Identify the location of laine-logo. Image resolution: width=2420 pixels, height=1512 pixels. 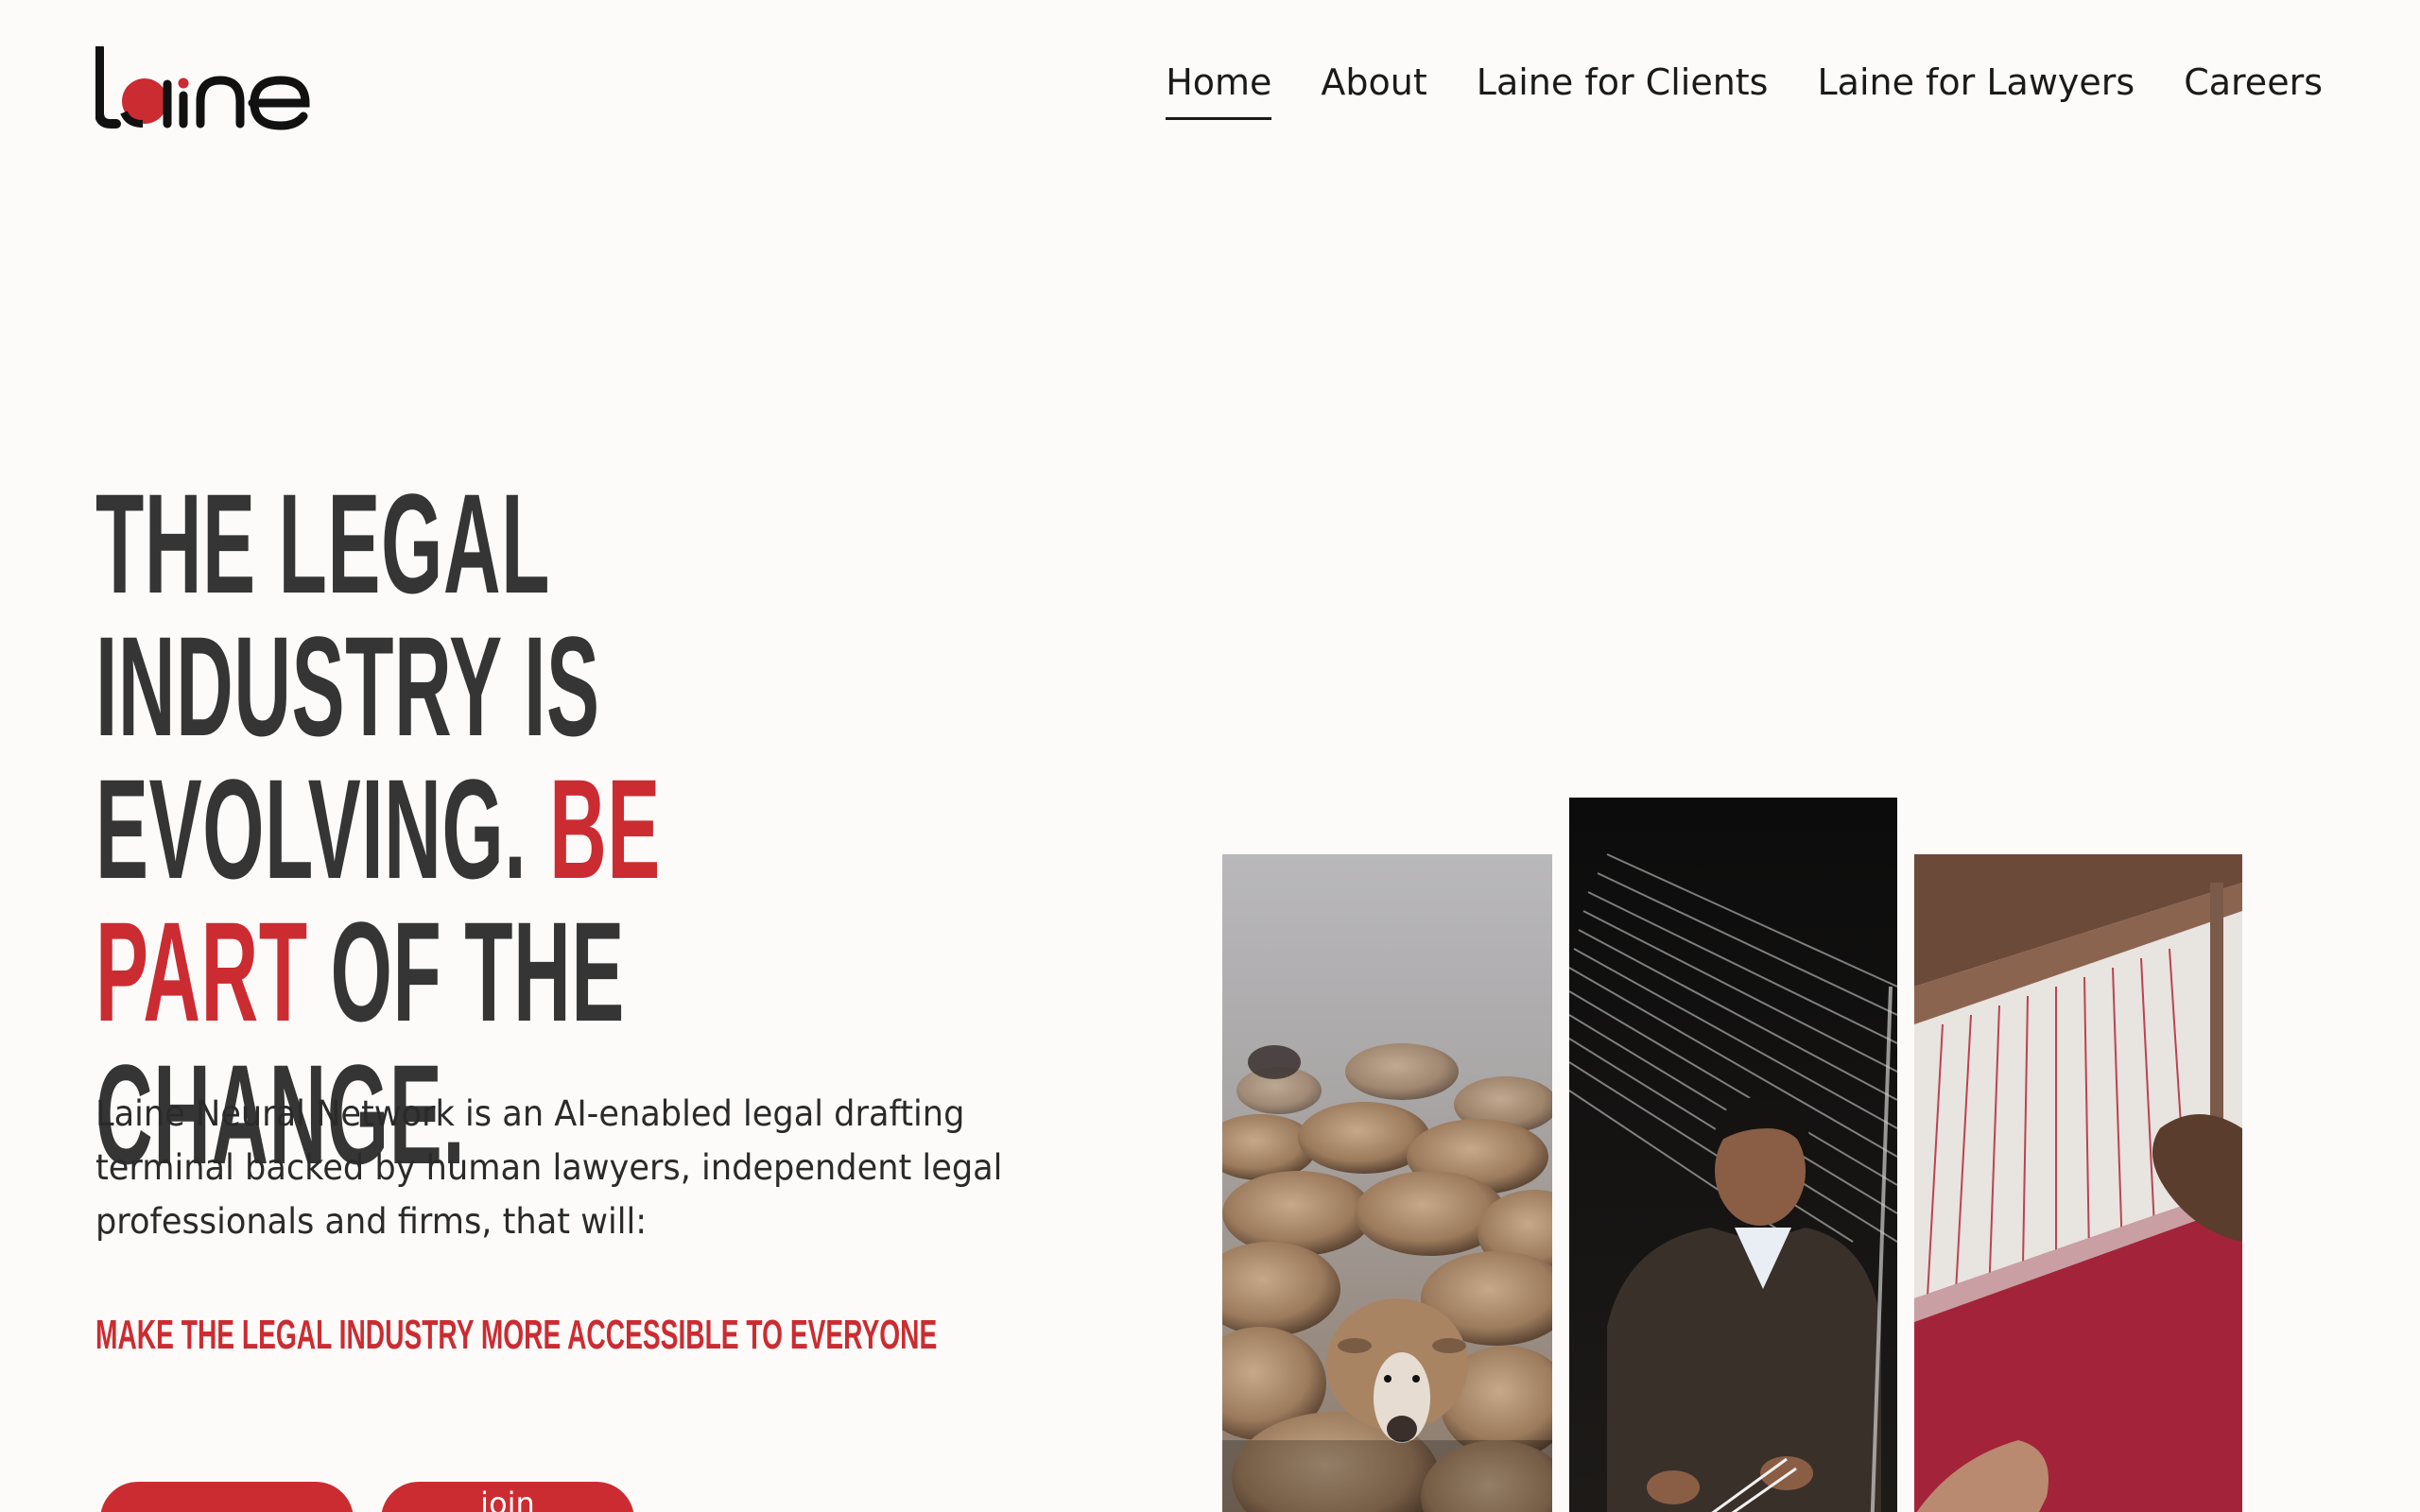
(204, 87).